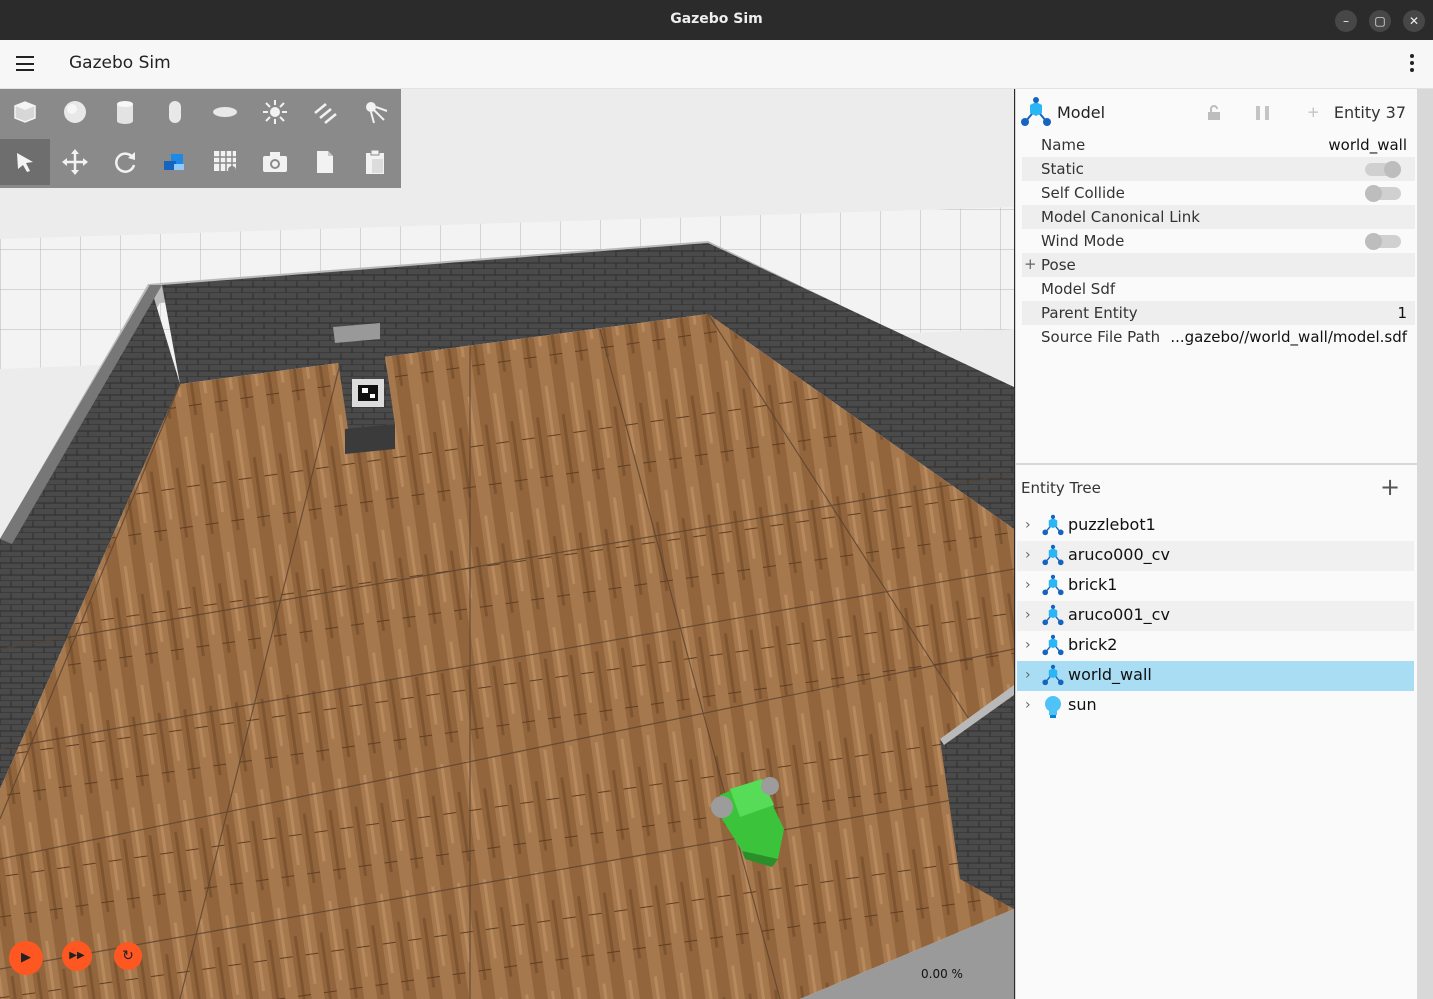  What do you see at coordinates (1218, 265) in the screenshot?
I see `prop-pose: + Pose` at bounding box center [1218, 265].